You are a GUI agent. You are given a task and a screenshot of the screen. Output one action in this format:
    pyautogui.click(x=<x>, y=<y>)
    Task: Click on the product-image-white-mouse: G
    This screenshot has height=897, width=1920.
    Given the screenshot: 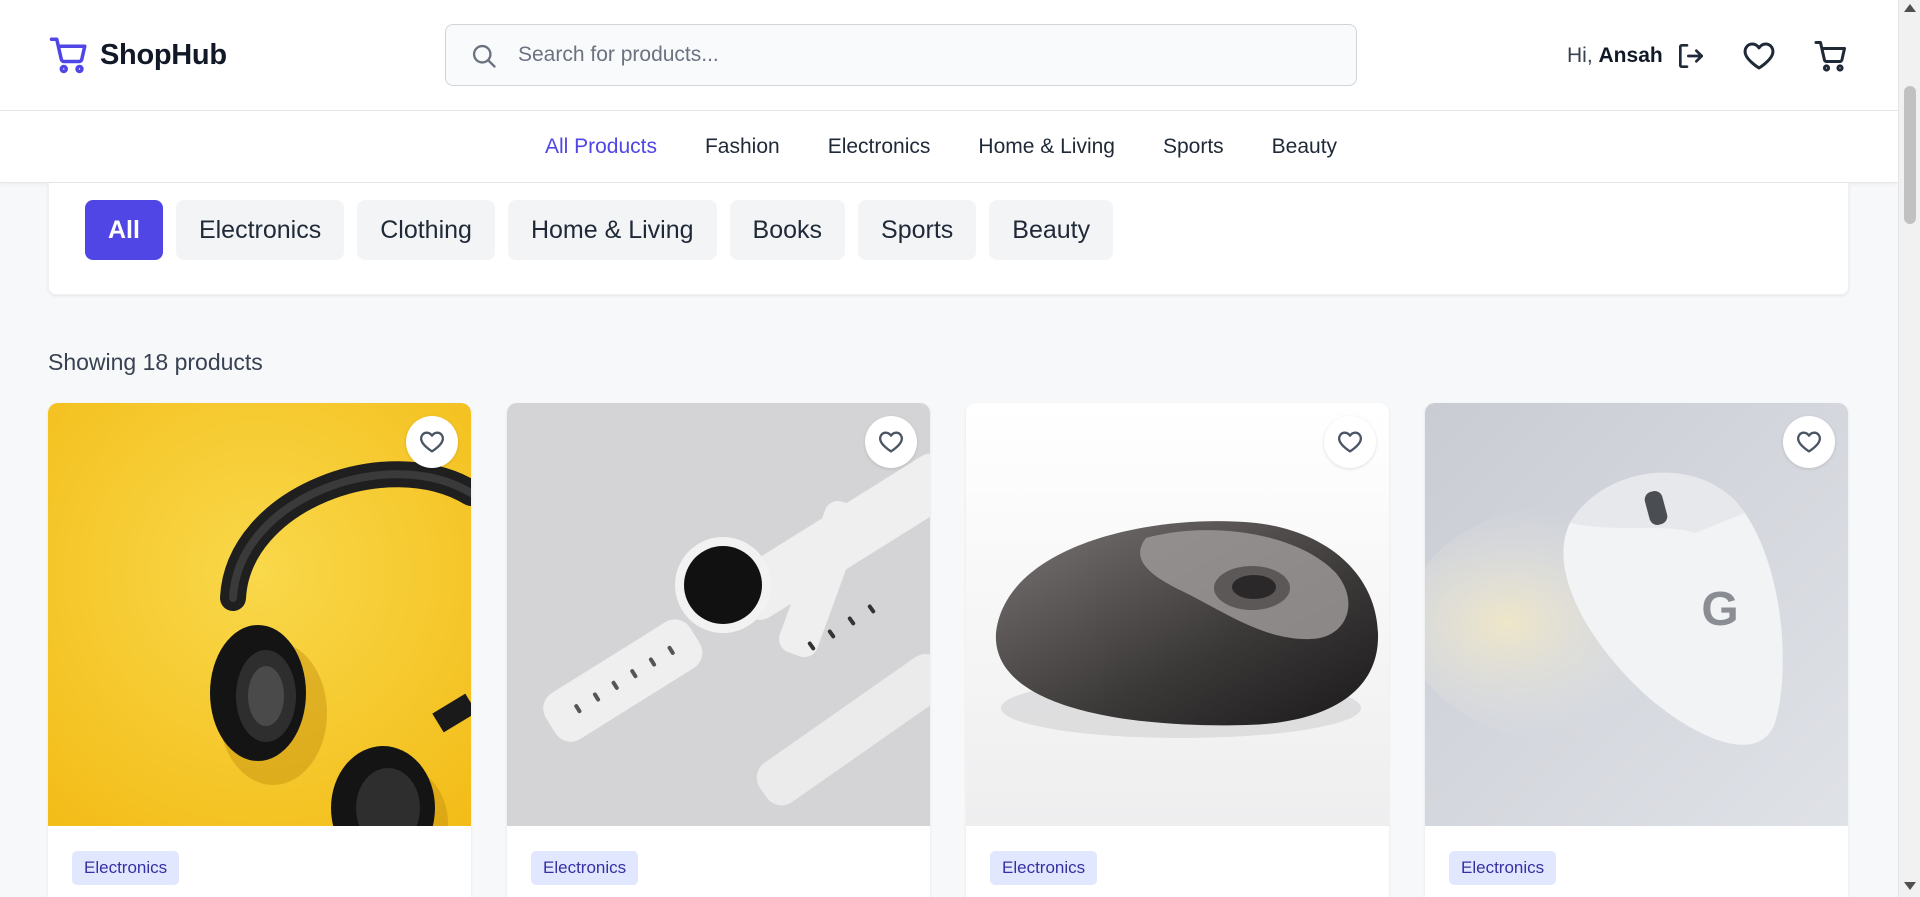 What is the action you would take?
    pyautogui.click(x=1636, y=614)
    